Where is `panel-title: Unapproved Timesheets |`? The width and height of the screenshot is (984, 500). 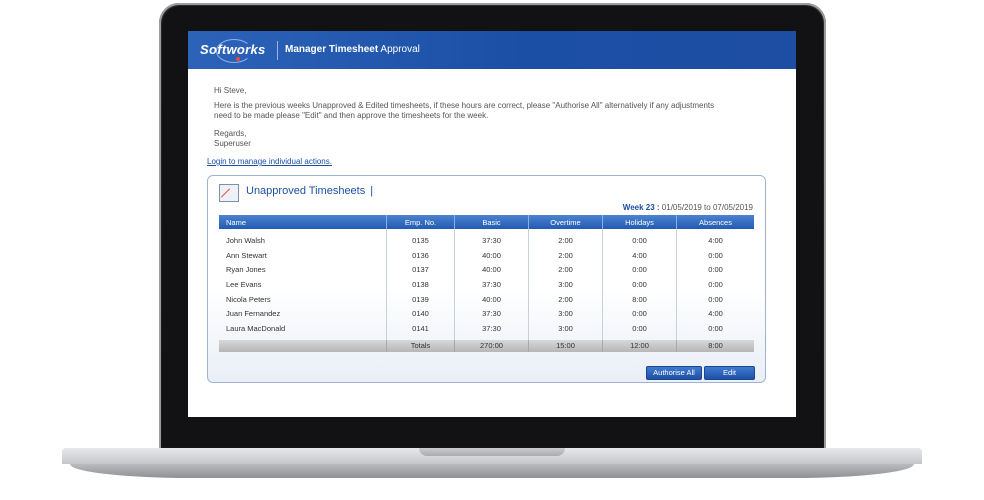 panel-title: Unapproved Timesheets | is located at coordinates (309, 191).